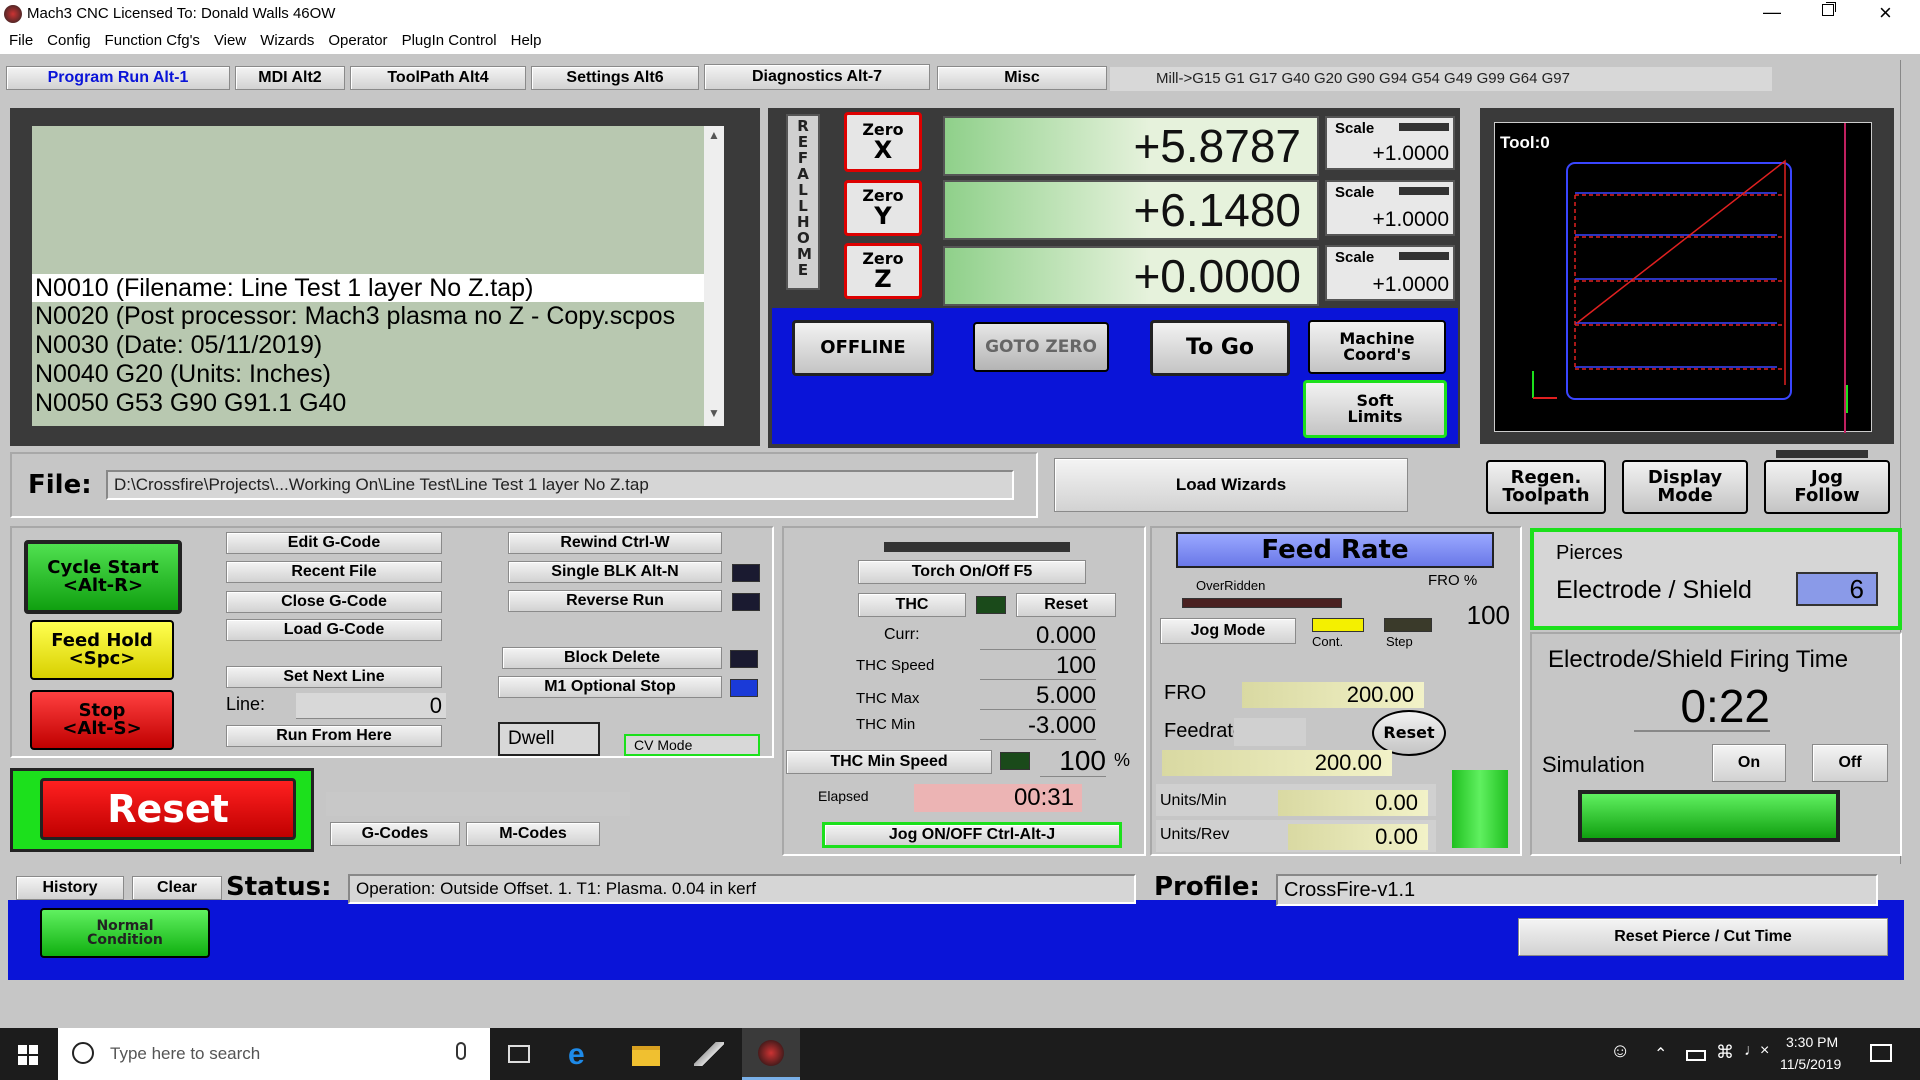 The image size is (1920, 1080). Describe the element at coordinates (863, 348) in the screenshot. I see `offline-button: OFFLINE` at that location.